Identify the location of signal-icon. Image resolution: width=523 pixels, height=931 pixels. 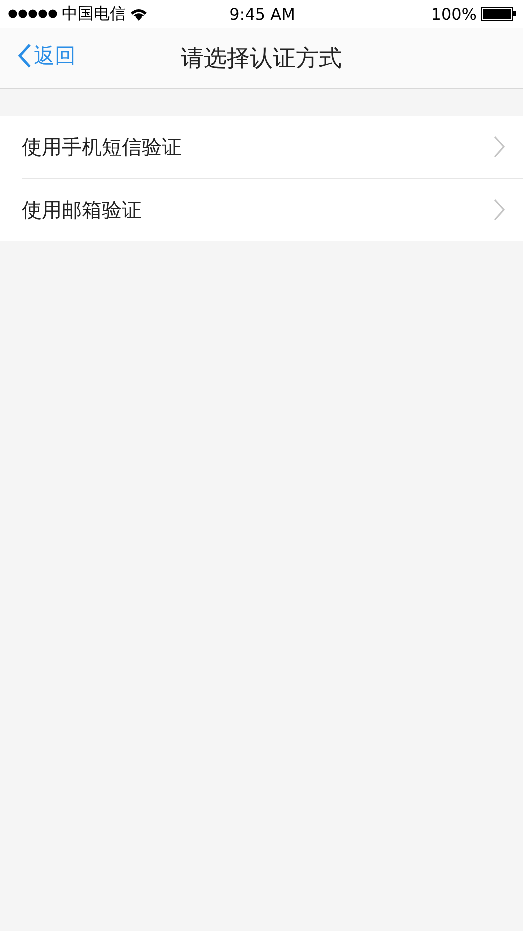
(33, 14).